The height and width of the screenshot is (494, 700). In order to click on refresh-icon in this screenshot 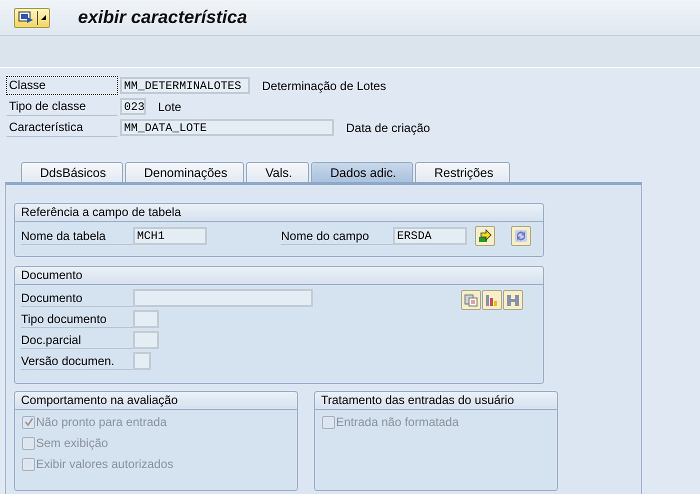, I will do `click(521, 236)`.